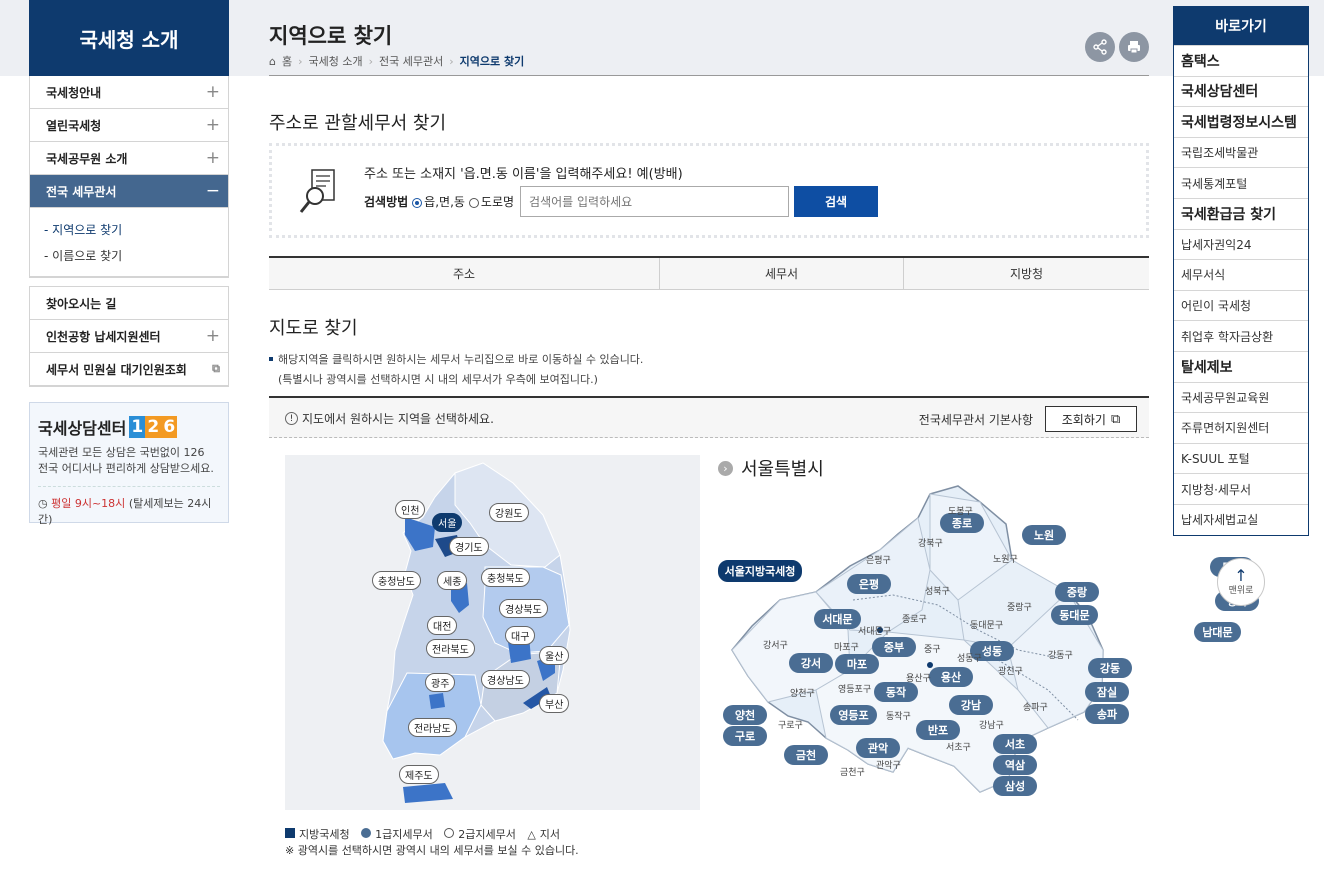  I want to click on lnb-item-open-nts: 열린국세청 +, so click(129, 125).